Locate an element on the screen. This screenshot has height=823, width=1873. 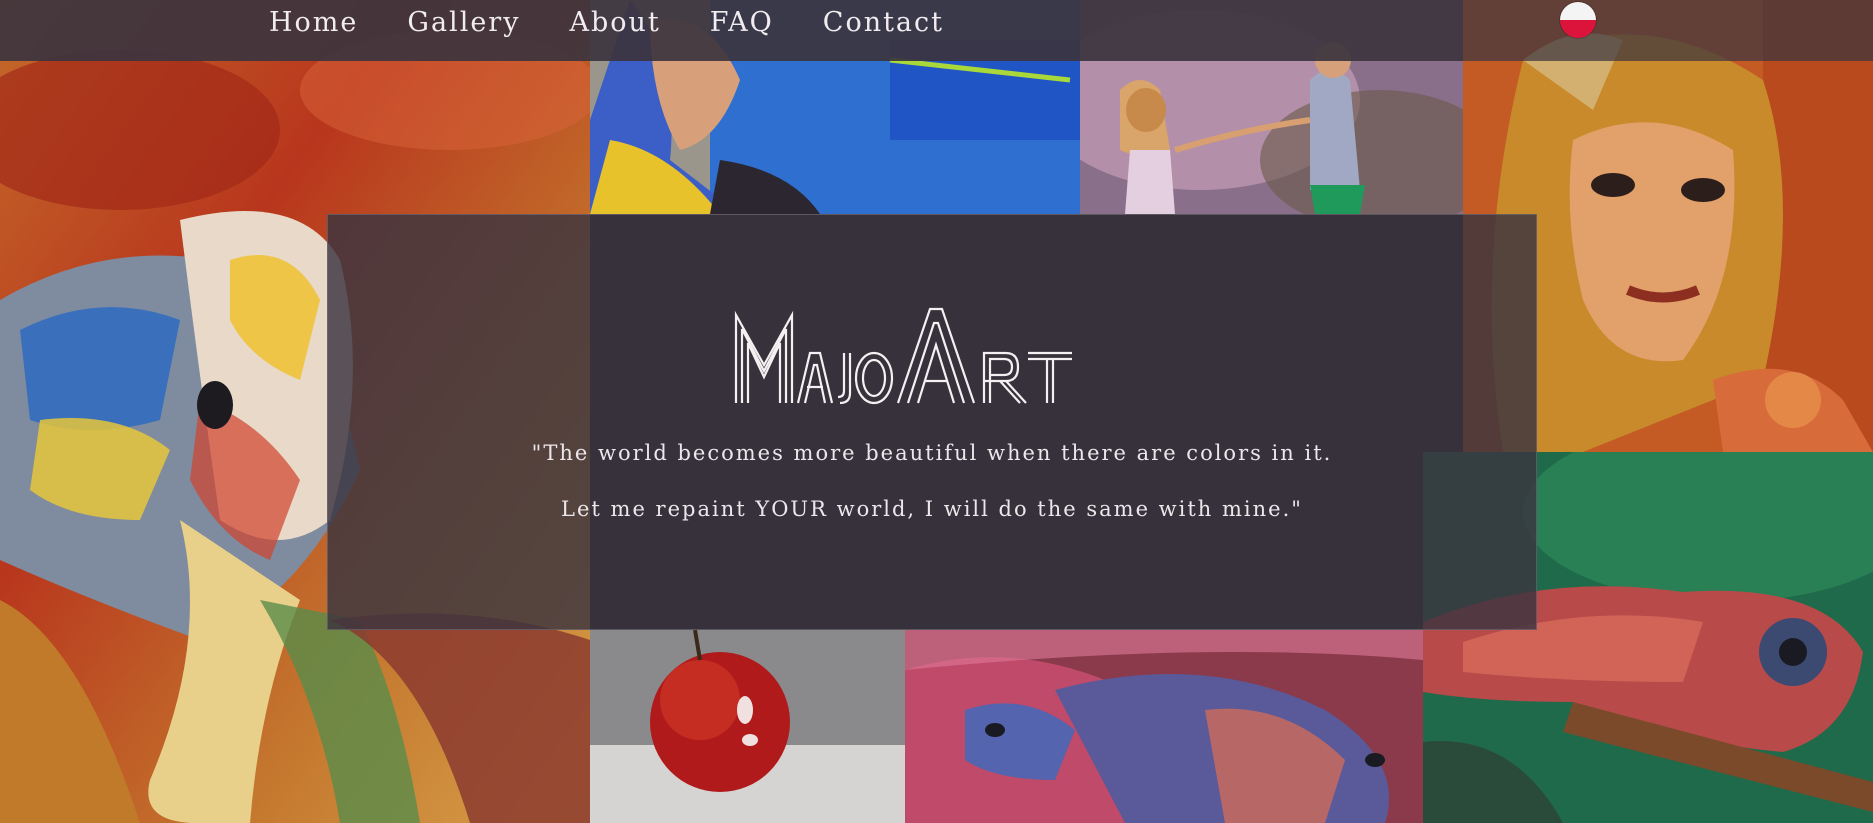
nav-contact-link: Contact is located at coordinates (883, 23).